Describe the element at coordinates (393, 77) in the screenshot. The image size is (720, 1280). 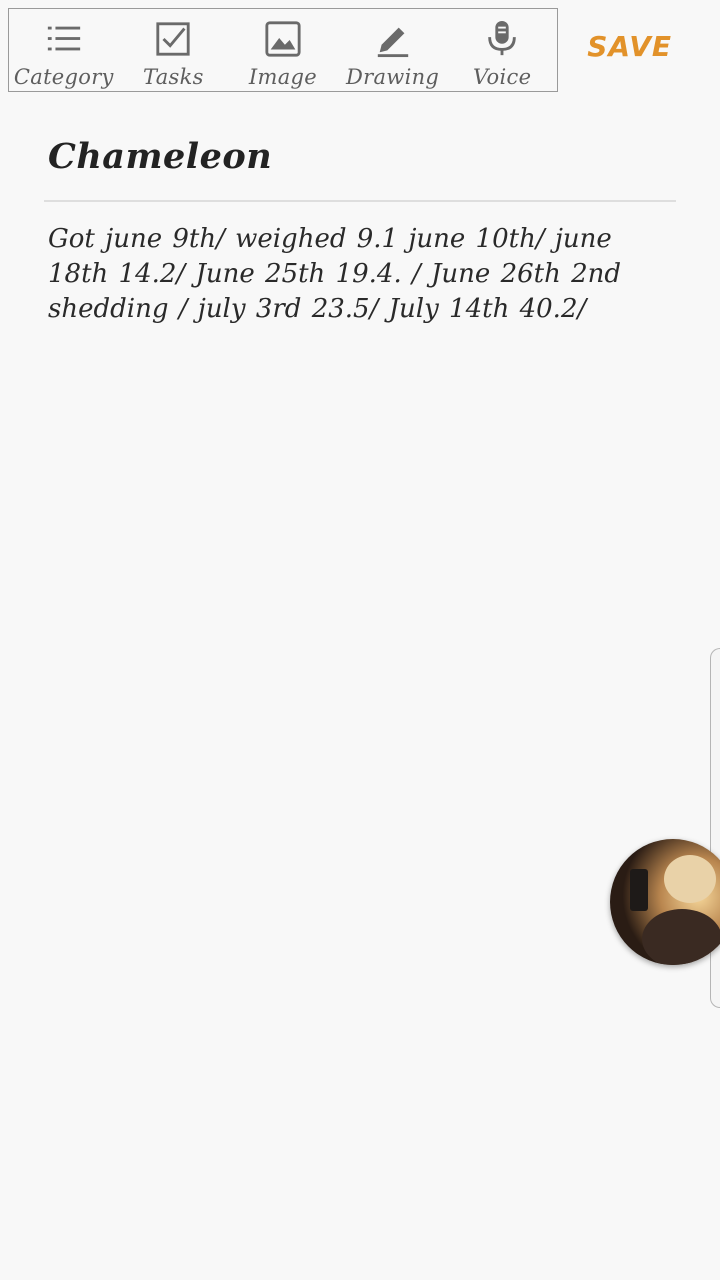
I see `drawing-label: Drawing` at that location.